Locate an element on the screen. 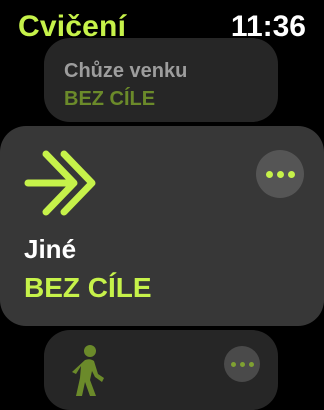  workout-name: Chůze venku is located at coordinates (126, 71).